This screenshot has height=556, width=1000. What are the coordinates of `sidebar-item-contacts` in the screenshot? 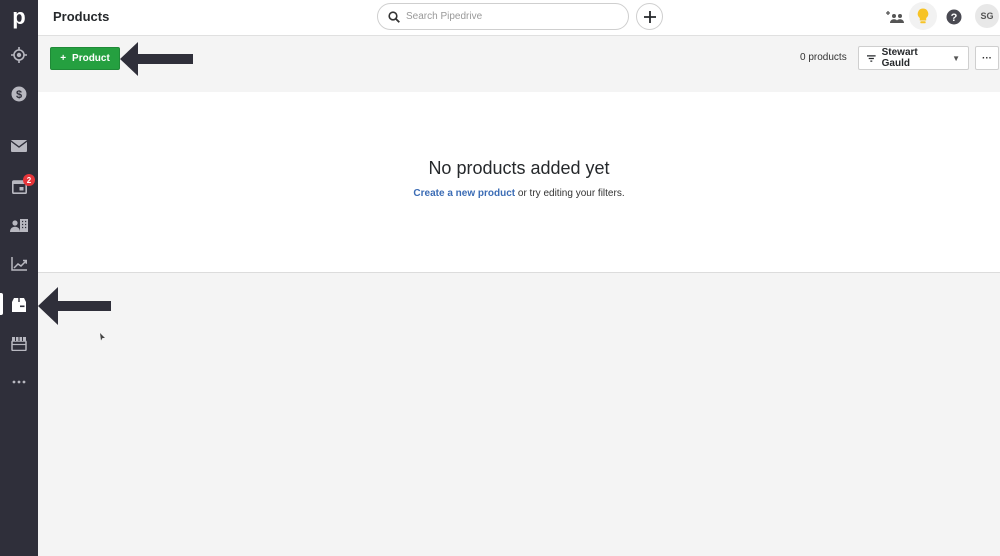 It's located at (19, 225).